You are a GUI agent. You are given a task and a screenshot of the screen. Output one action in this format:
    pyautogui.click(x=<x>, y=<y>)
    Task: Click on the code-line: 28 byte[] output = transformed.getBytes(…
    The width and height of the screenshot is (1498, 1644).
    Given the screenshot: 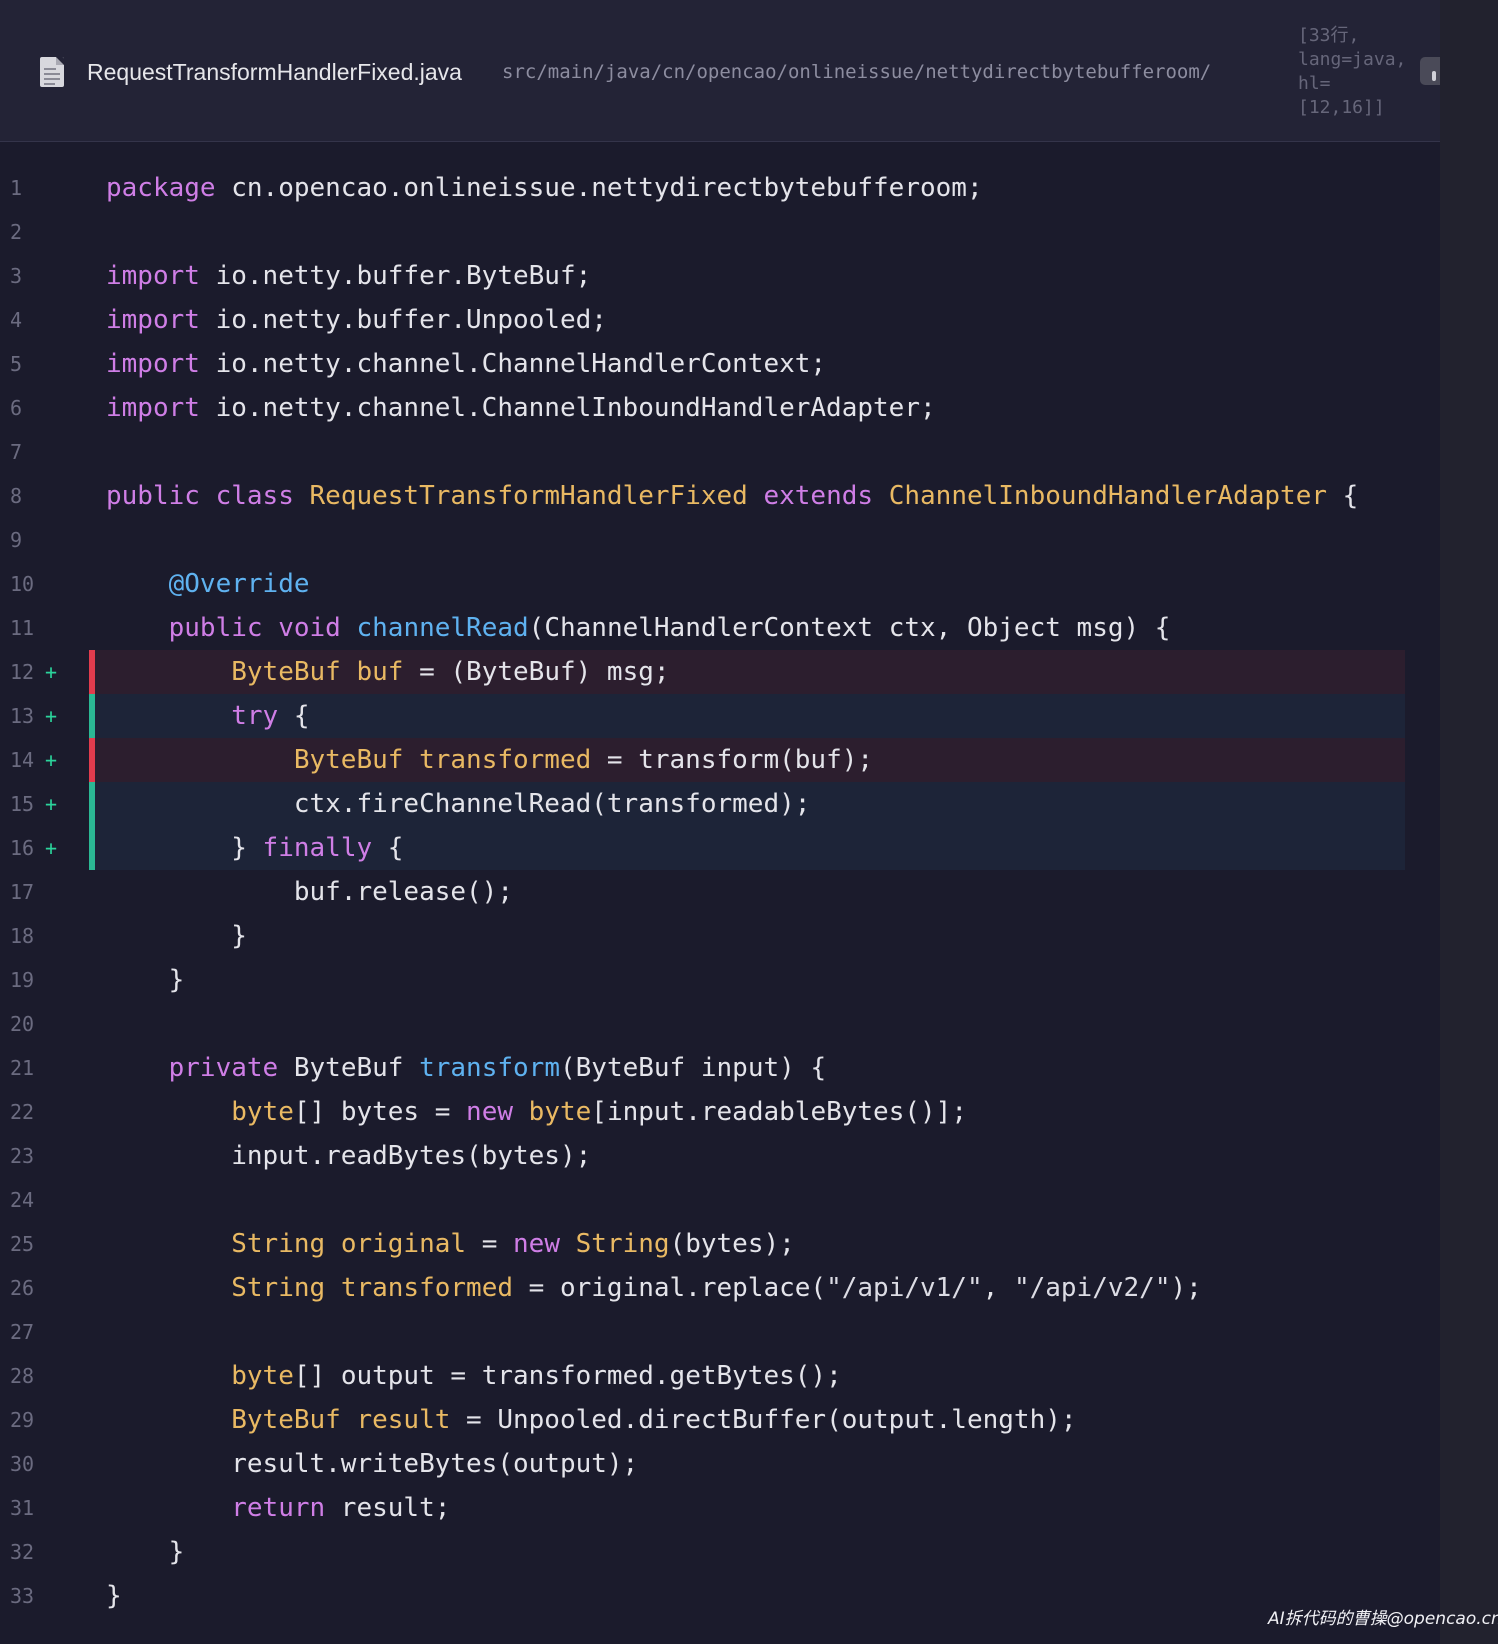 What is the action you would take?
    pyautogui.click(x=720, y=1376)
    